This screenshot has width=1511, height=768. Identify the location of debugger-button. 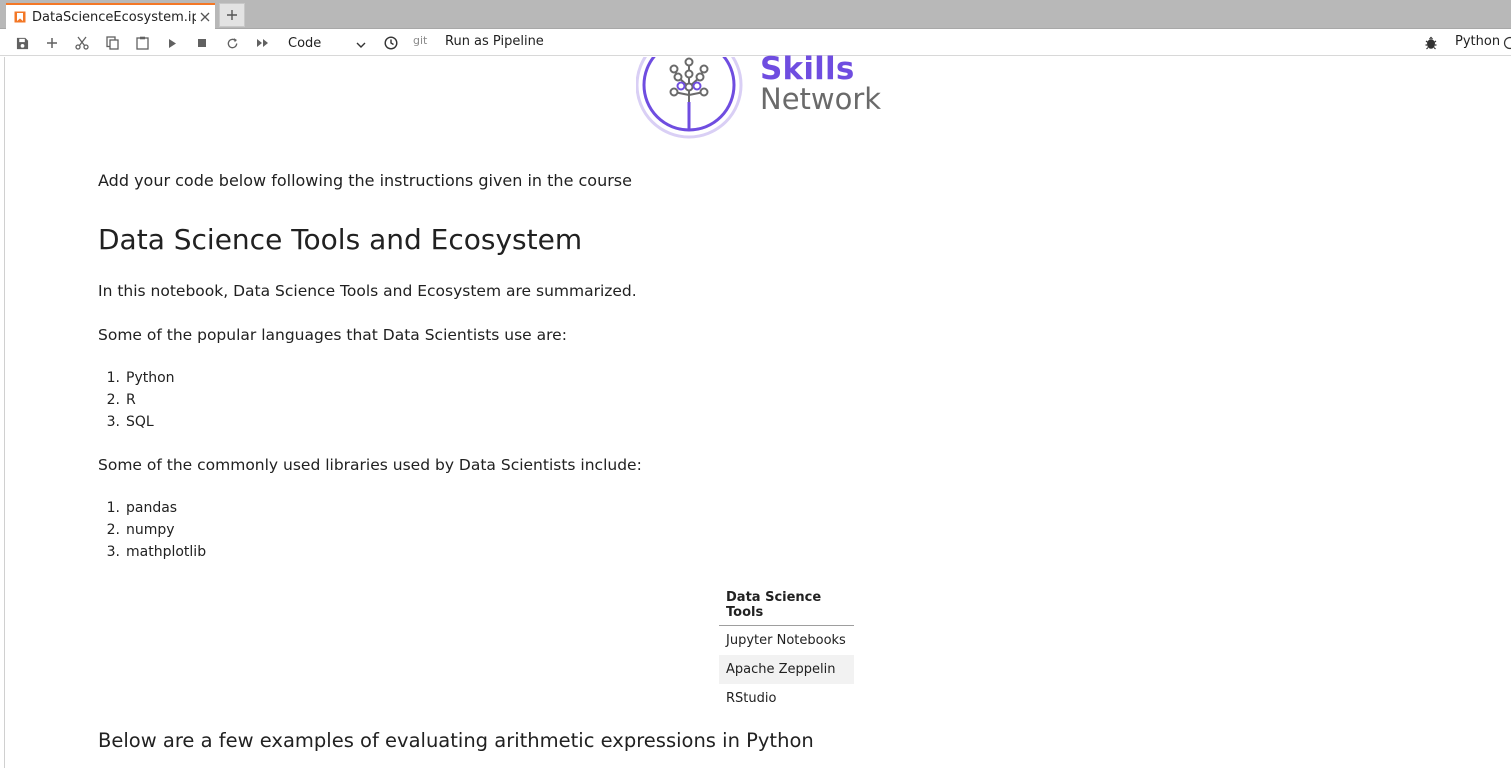
(1431, 43).